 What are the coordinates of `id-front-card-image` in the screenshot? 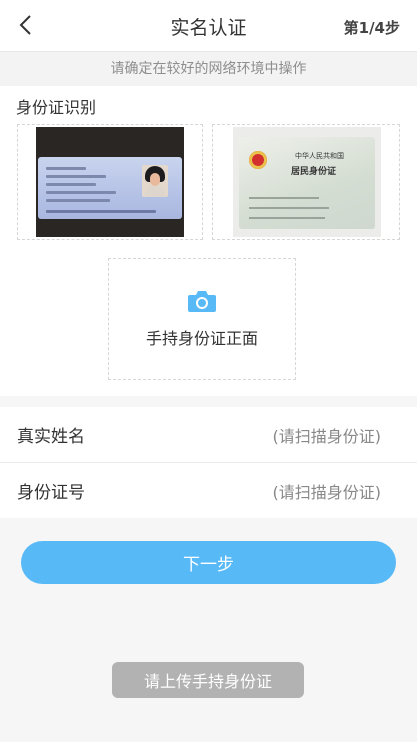 It's located at (110, 188).